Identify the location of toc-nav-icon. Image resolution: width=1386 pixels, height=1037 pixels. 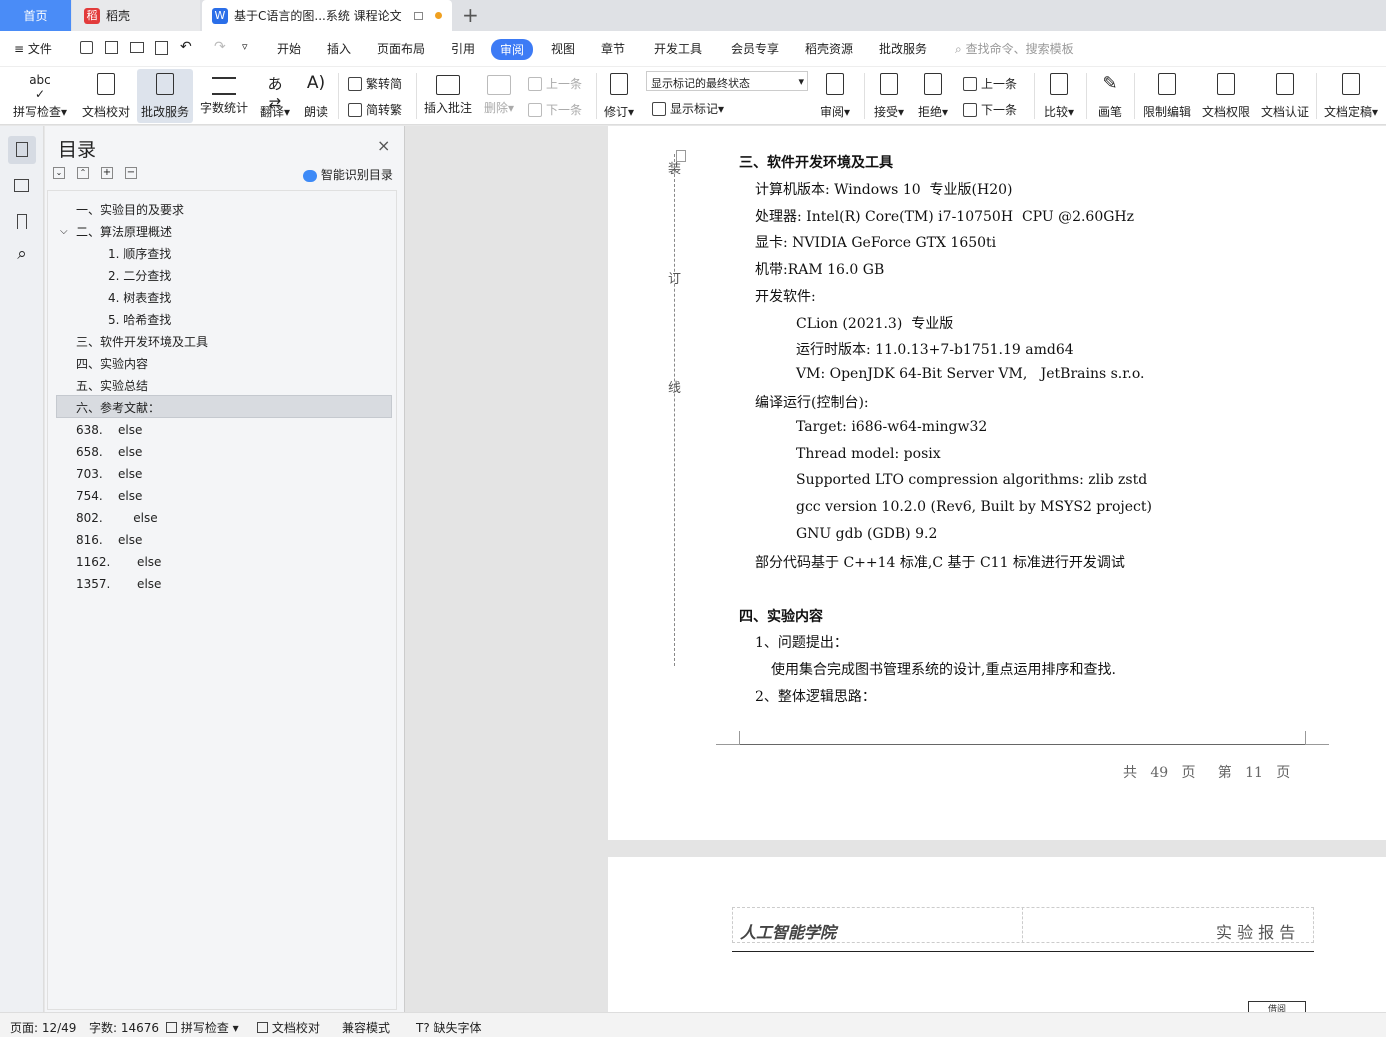
(22, 150).